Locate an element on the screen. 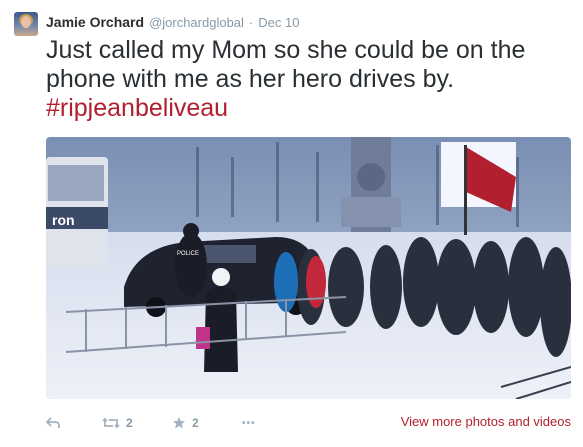 Image resolution: width=583 pixels, height=447 pixels. tweet-text-line-2: phone with me as her hero drives by. is located at coordinates (250, 79).